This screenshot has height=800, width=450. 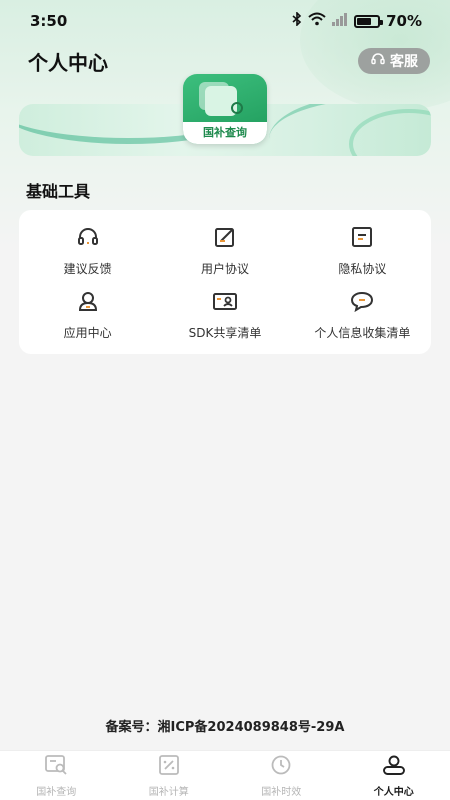 What do you see at coordinates (225, 21) in the screenshot?
I see `status-bar: 3:50 70%` at bounding box center [225, 21].